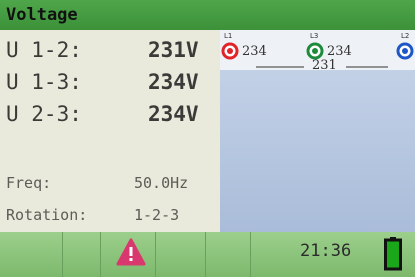 The height and width of the screenshot is (277, 415). I want to click on voltage-l3-l2: 234, so click(339, 51).